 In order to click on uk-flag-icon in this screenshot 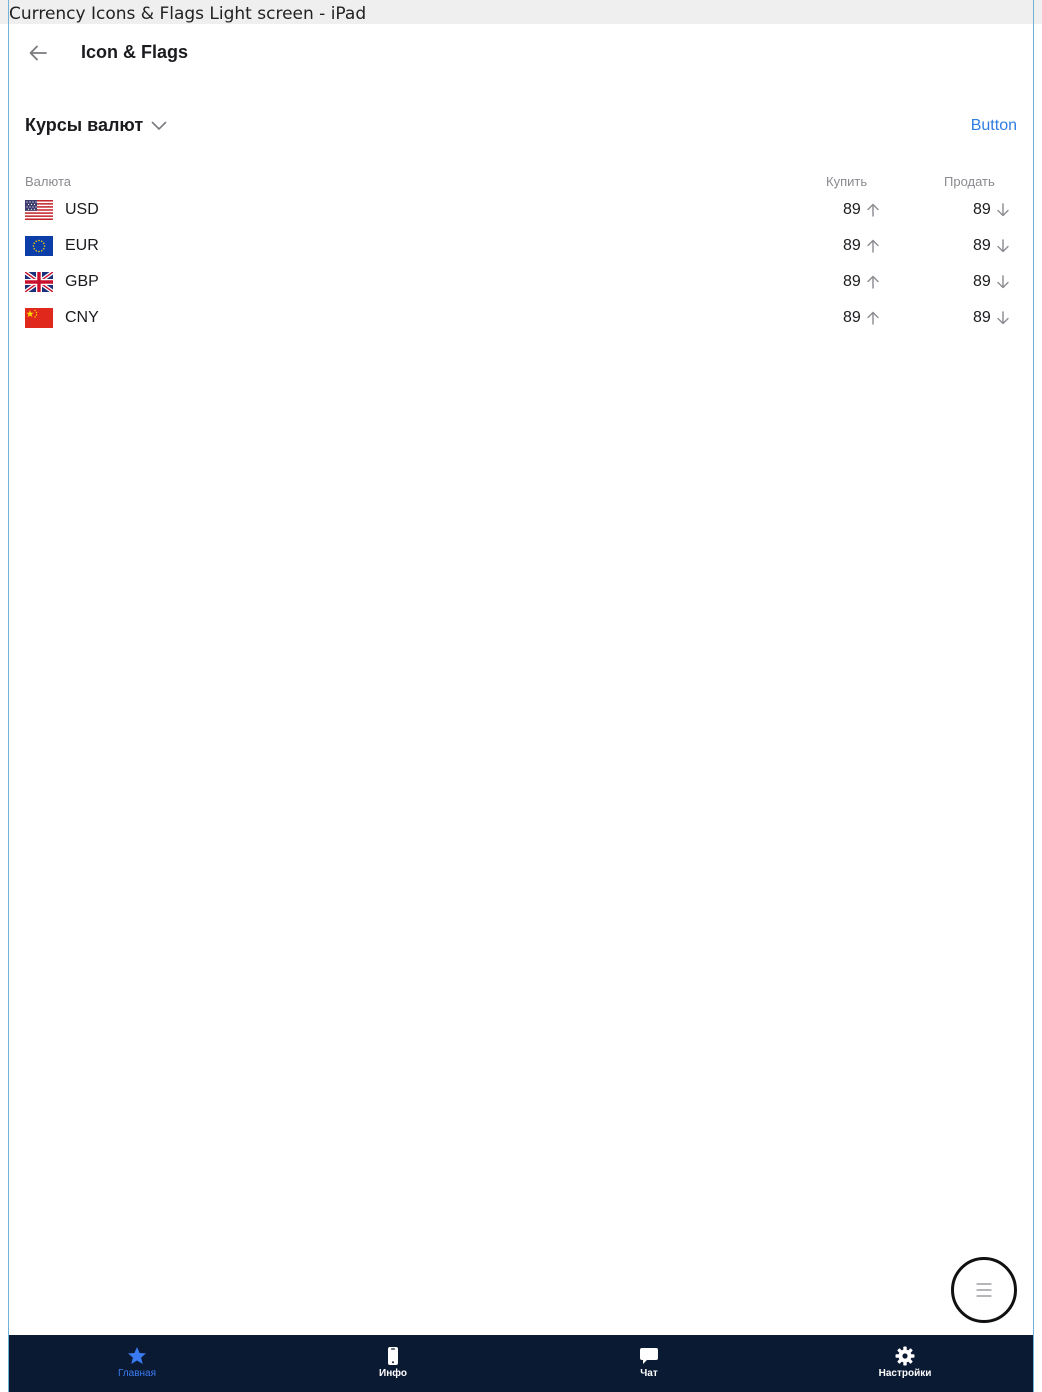, I will do `click(39, 282)`.